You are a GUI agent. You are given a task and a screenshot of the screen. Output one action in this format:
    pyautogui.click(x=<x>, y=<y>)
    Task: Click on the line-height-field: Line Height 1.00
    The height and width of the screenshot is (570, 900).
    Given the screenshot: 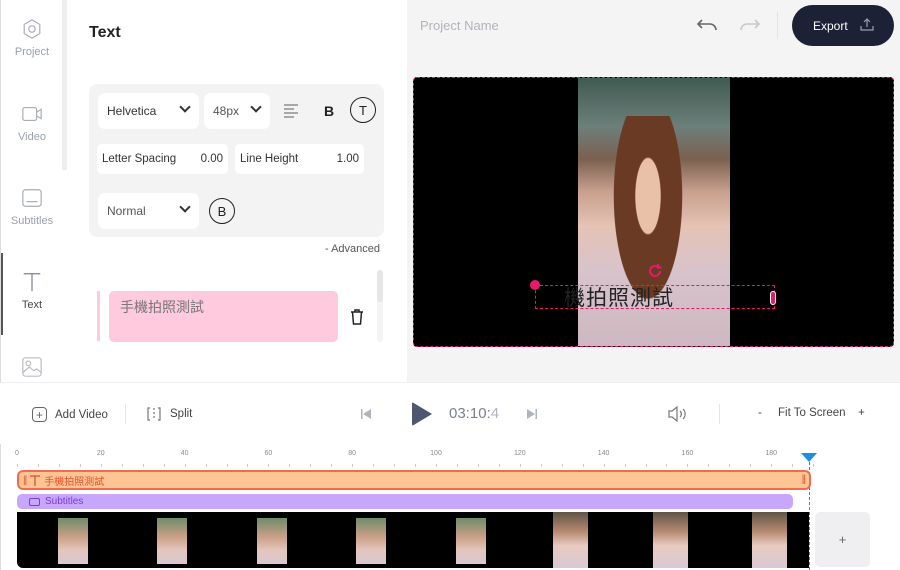 What is the action you would take?
    pyautogui.click(x=299, y=159)
    